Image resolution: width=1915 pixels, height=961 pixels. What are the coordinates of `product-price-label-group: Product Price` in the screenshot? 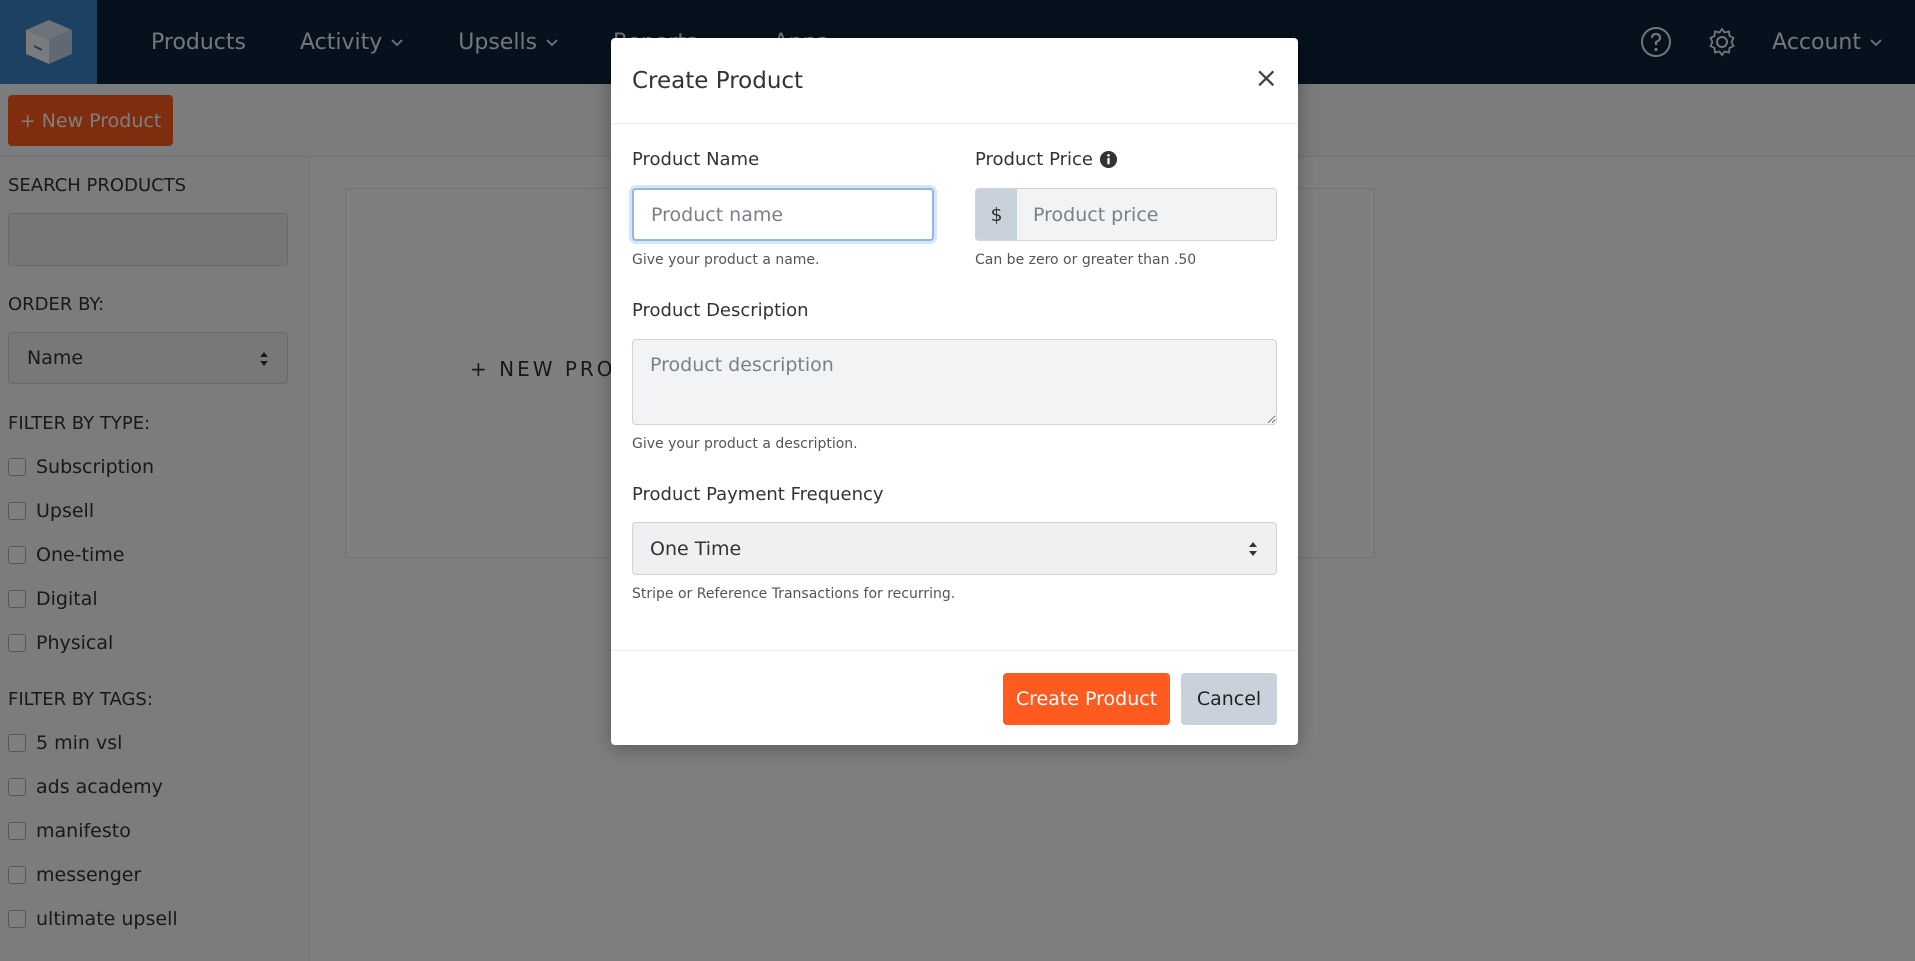 It's located at (1046, 159).